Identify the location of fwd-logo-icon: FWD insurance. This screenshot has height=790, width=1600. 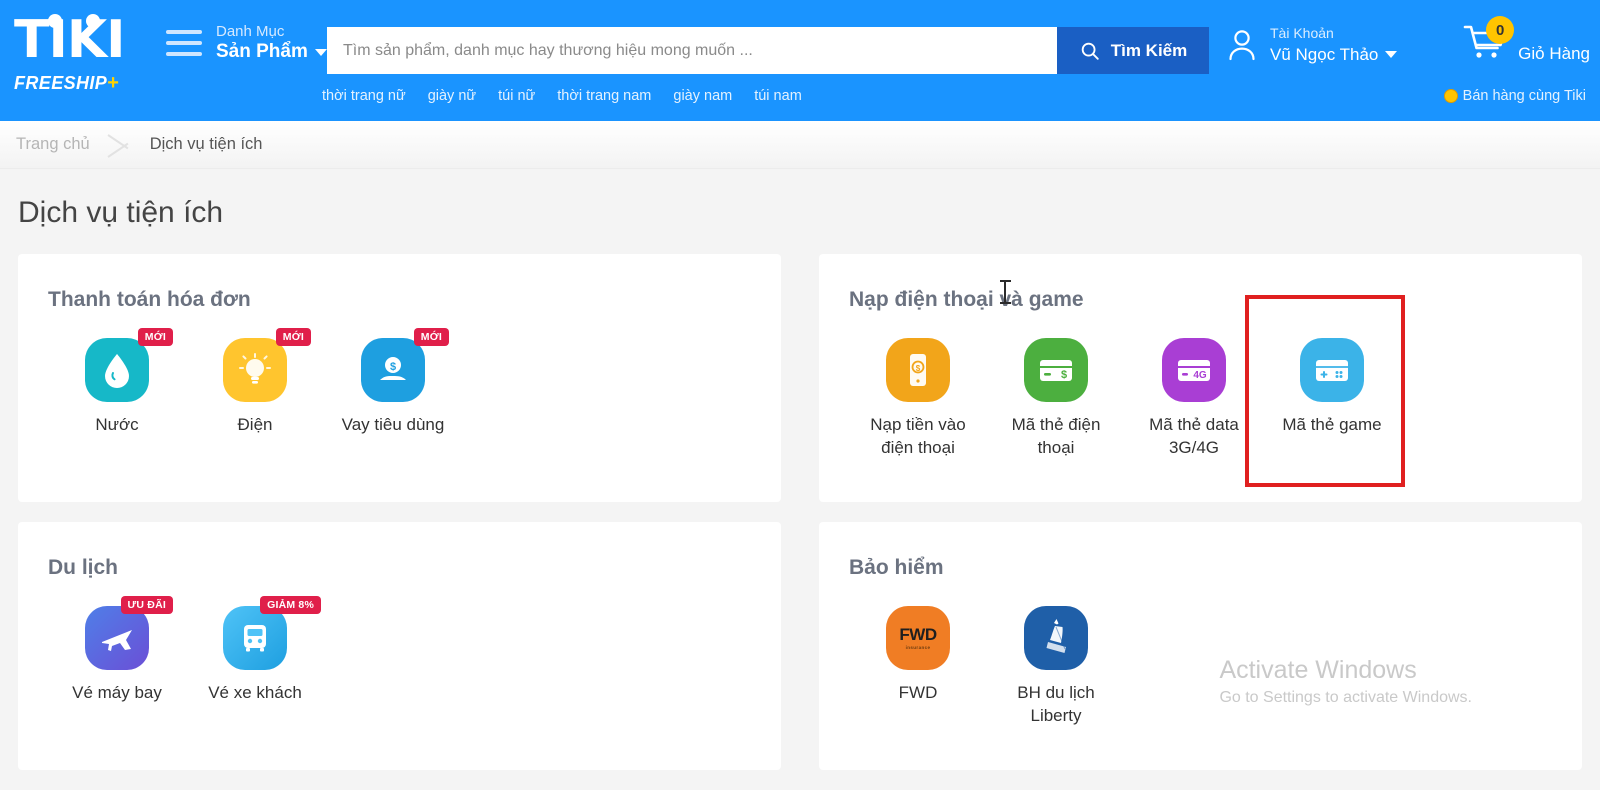
(918, 638).